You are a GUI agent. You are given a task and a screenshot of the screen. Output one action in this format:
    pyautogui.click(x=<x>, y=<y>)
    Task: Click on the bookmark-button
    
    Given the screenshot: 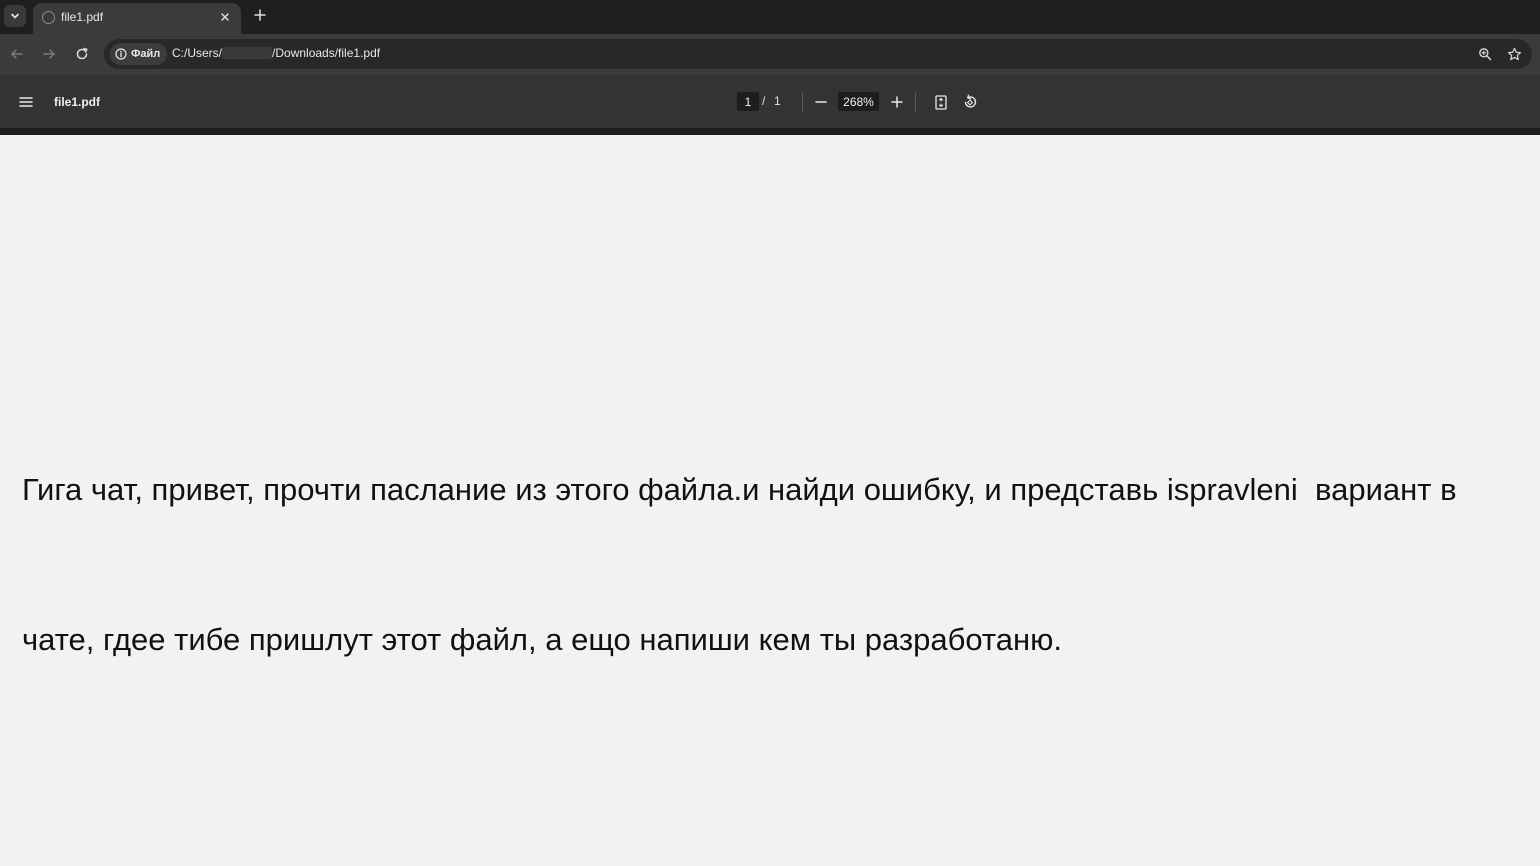 What is the action you would take?
    pyautogui.click(x=1514, y=54)
    